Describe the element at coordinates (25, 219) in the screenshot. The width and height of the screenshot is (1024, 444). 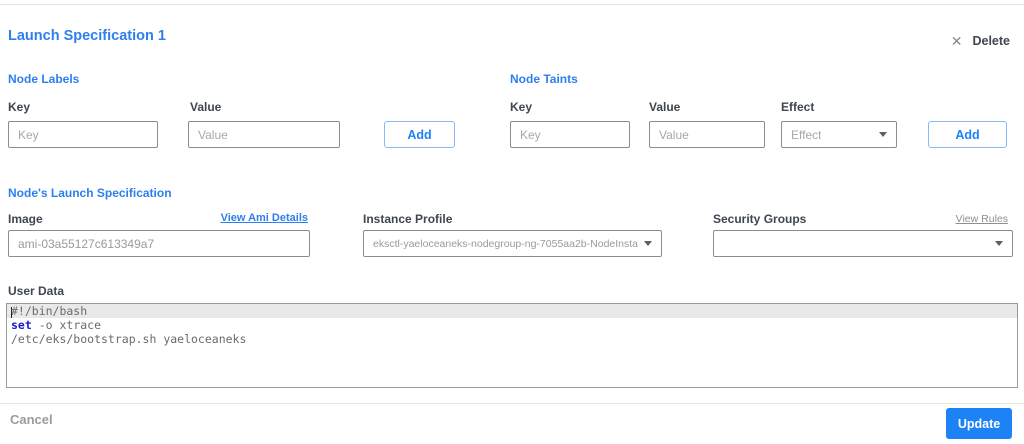
I see `image-label: Image` at that location.